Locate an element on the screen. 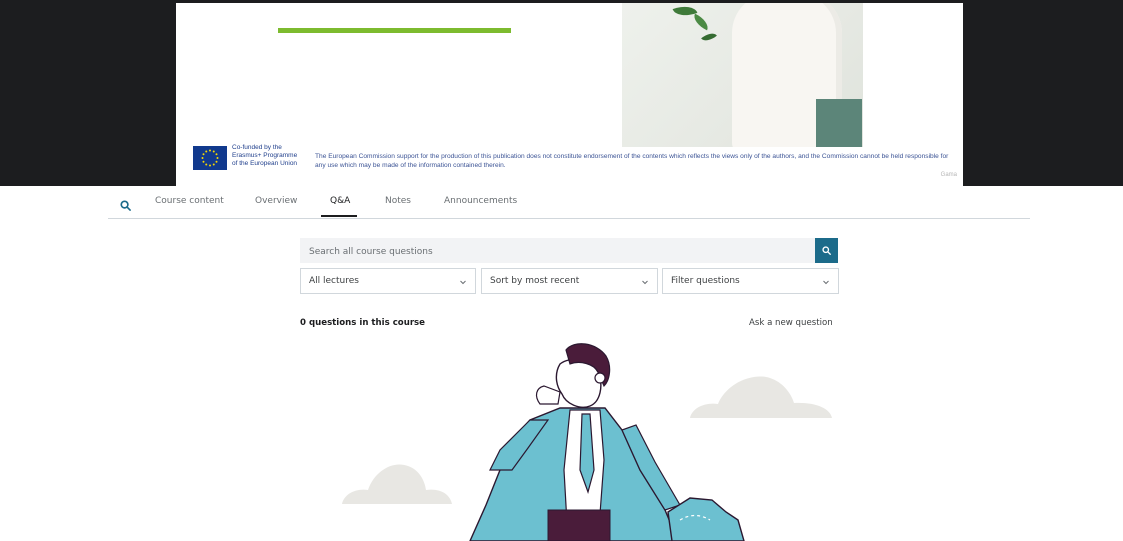 This screenshot has height=541, width=1123. eu-flag-icon is located at coordinates (210, 158).